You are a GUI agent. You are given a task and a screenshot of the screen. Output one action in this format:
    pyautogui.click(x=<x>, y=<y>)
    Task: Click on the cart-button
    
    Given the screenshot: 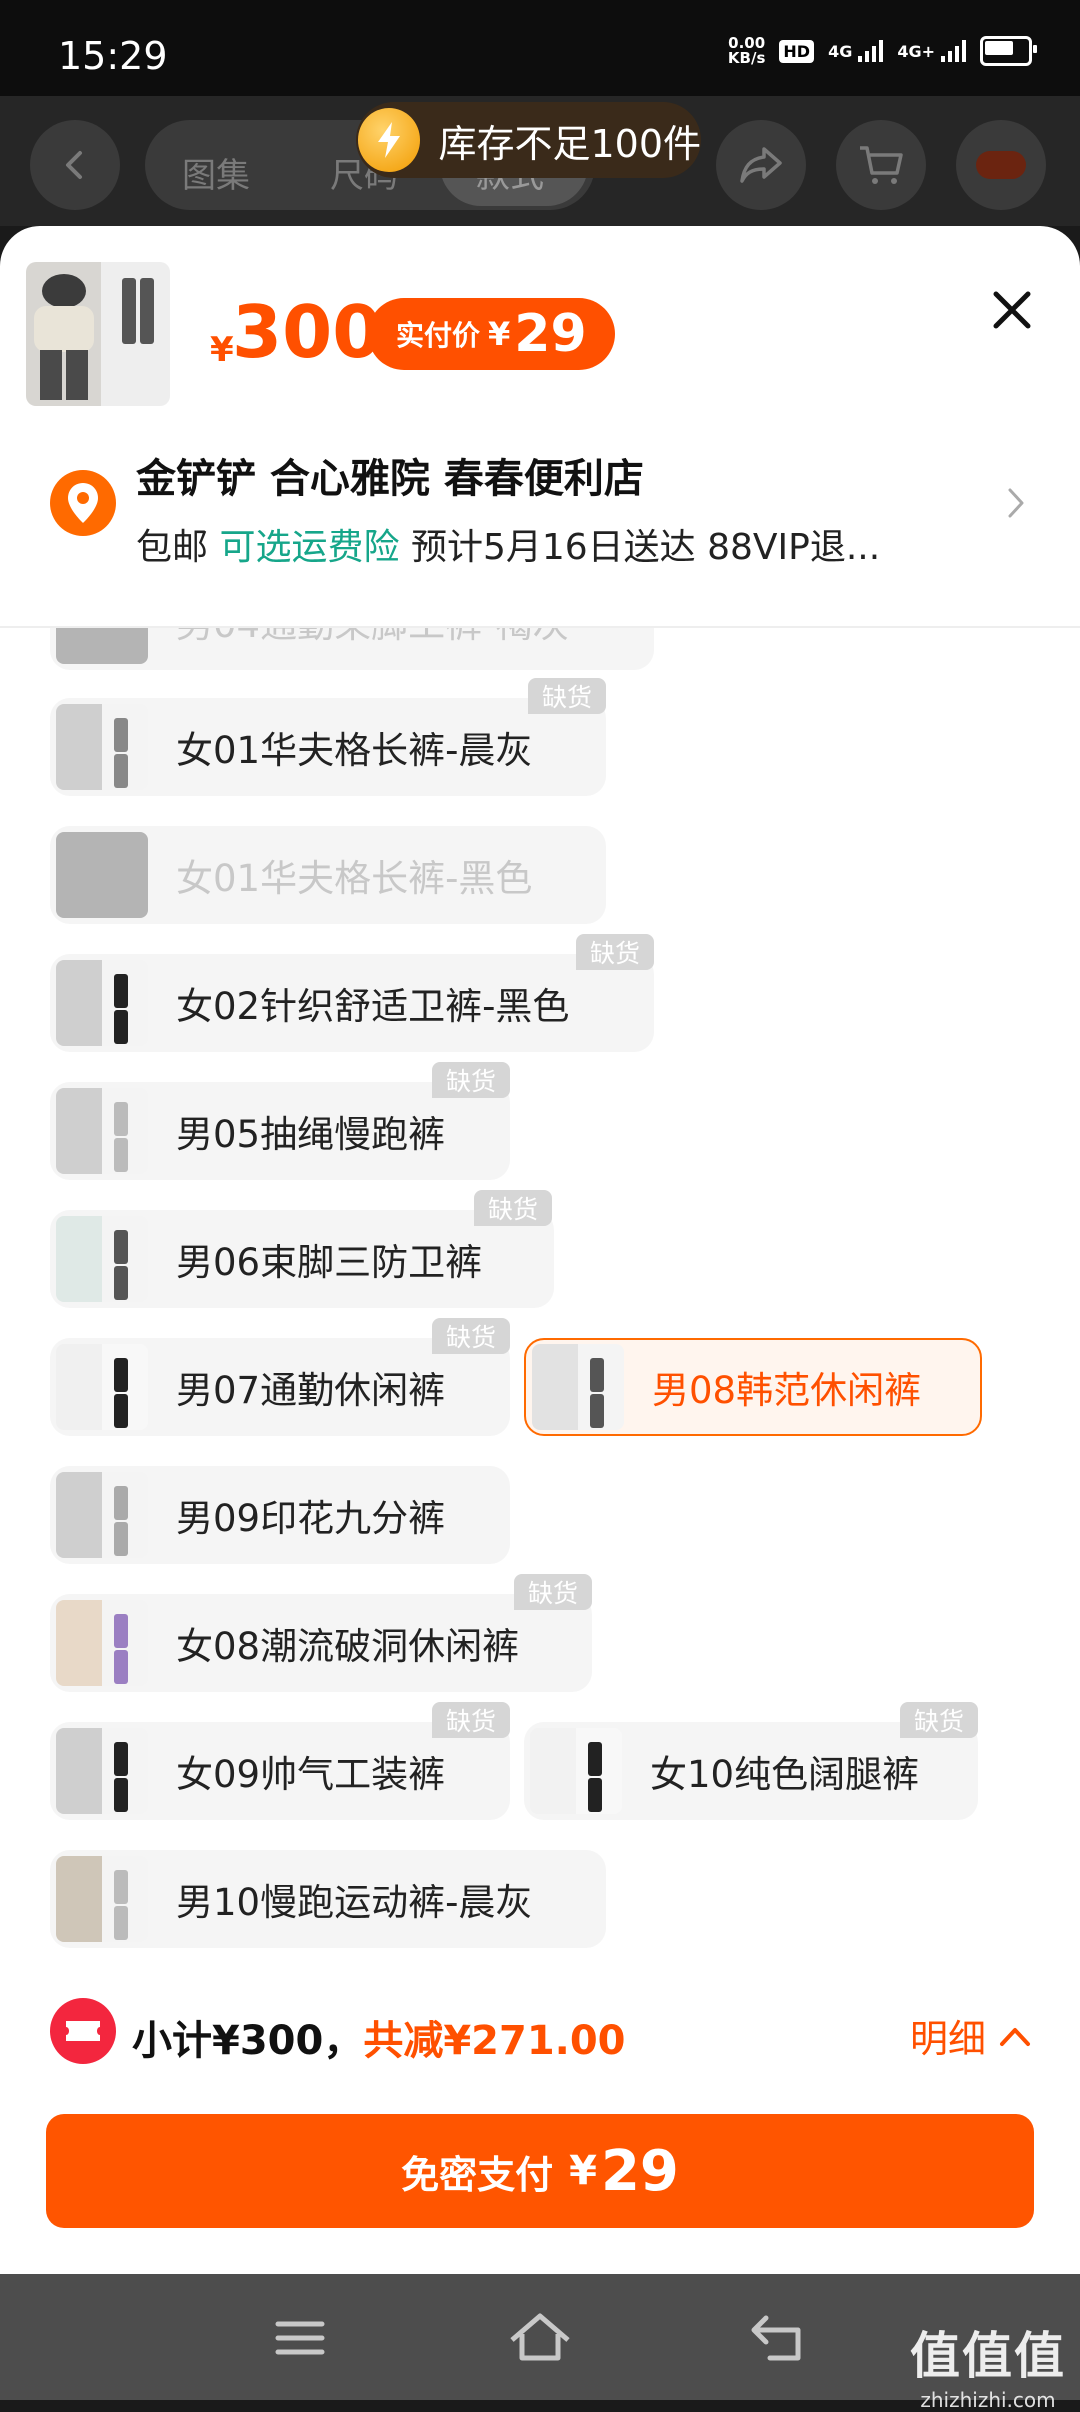 What is the action you would take?
    pyautogui.click(x=881, y=165)
    